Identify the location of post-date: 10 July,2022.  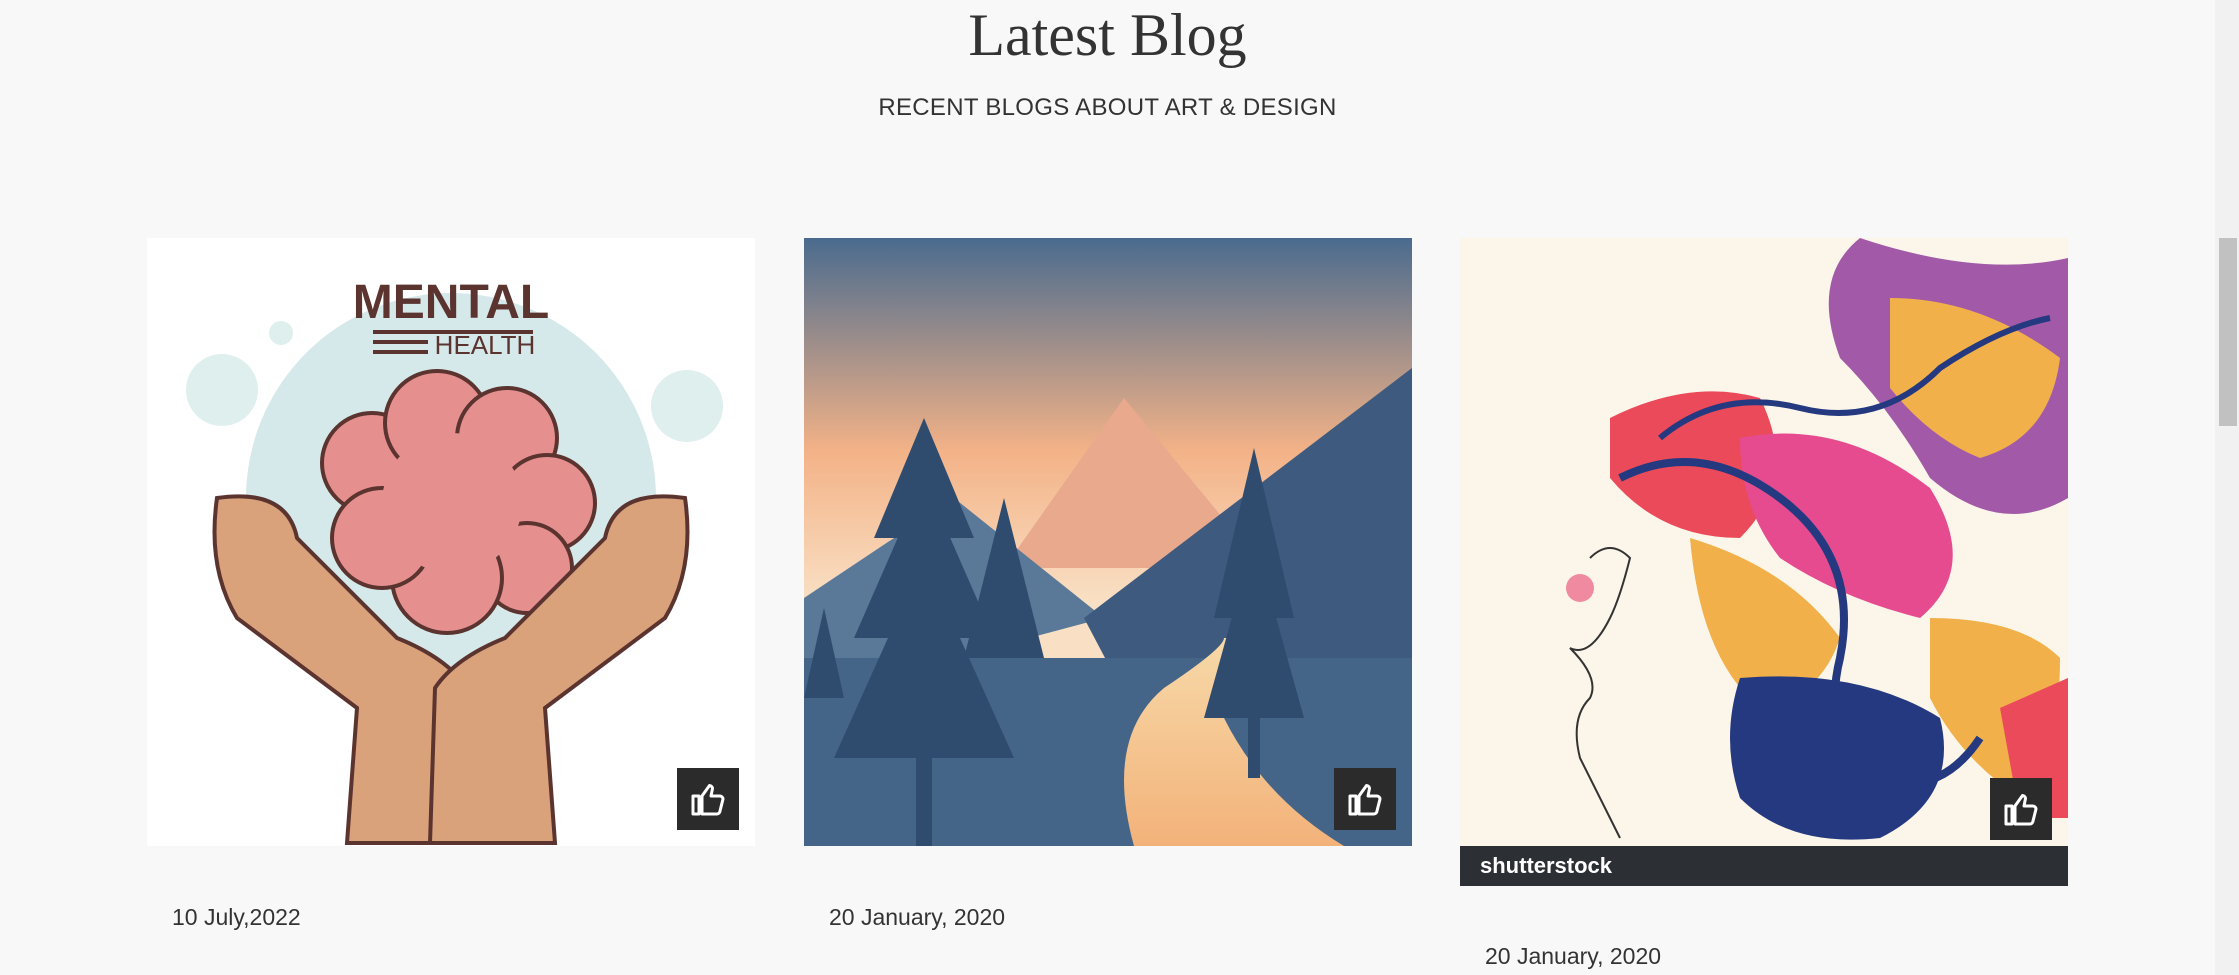
(236, 917).